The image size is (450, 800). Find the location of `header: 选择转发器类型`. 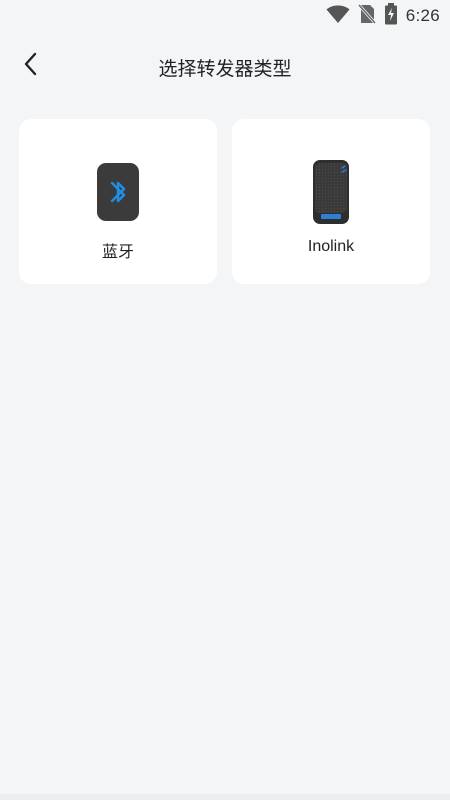

header: 选择转发器类型 is located at coordinates (225, 66).